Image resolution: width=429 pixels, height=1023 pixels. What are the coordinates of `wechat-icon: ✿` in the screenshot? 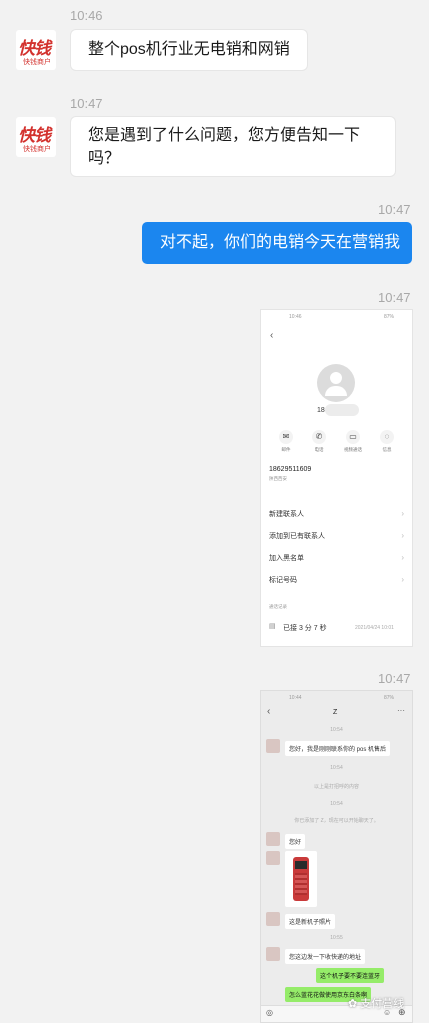 It's located at (353, 1004).